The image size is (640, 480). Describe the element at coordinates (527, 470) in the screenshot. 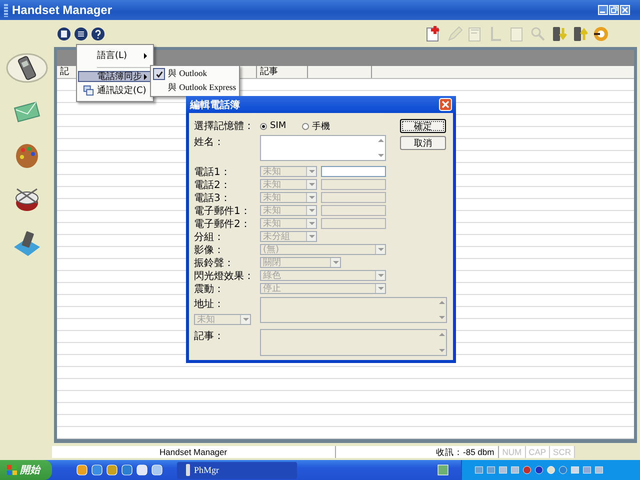

I see `shield-icon` at that location.